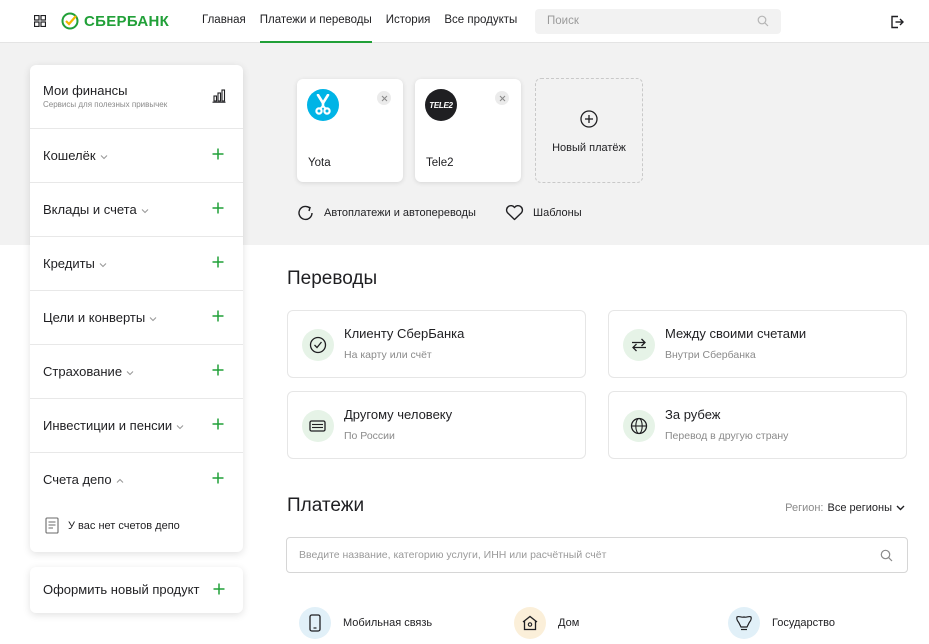 The image size is (929, 644). Describe the element at coordinates (804, 623) in the screenshot. I see `category-label: Государство` at that location.